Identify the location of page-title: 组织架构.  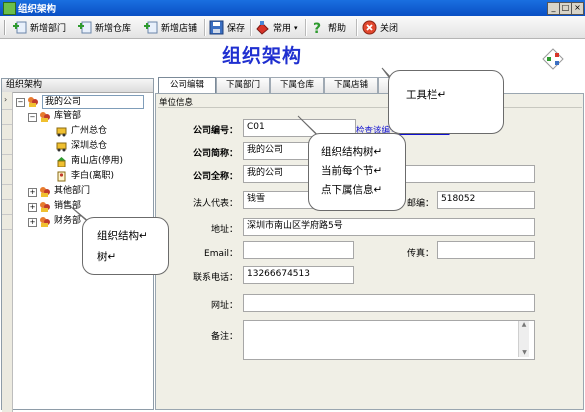
(262, 54).